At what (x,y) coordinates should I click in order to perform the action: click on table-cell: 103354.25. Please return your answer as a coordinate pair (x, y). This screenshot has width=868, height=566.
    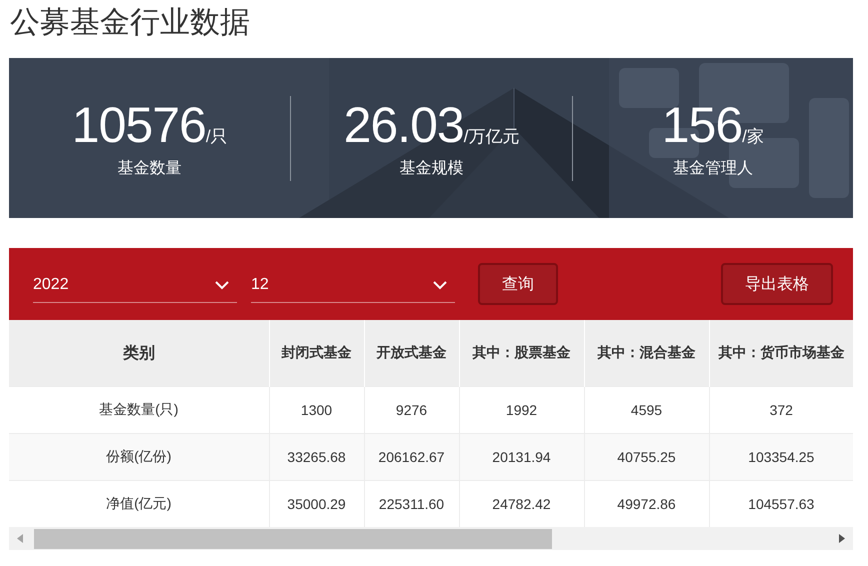
    Looking at the image, I should click on (781, 457).